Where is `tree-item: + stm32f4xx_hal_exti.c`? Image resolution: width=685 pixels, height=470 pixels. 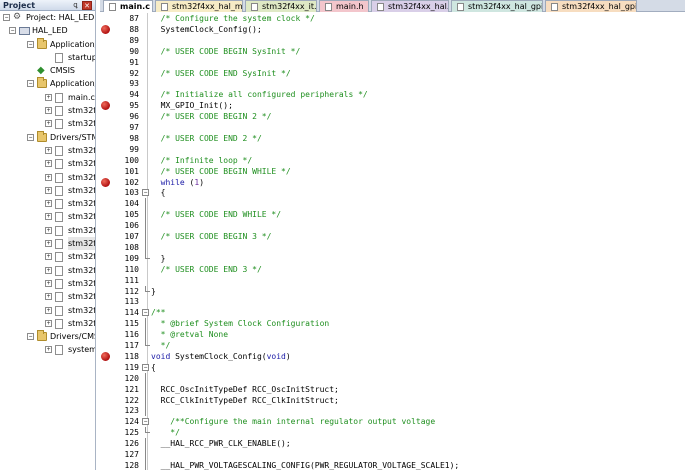 tree-item: + stm32f4xx_hal_exti.c is located at coordinates (47, 323).